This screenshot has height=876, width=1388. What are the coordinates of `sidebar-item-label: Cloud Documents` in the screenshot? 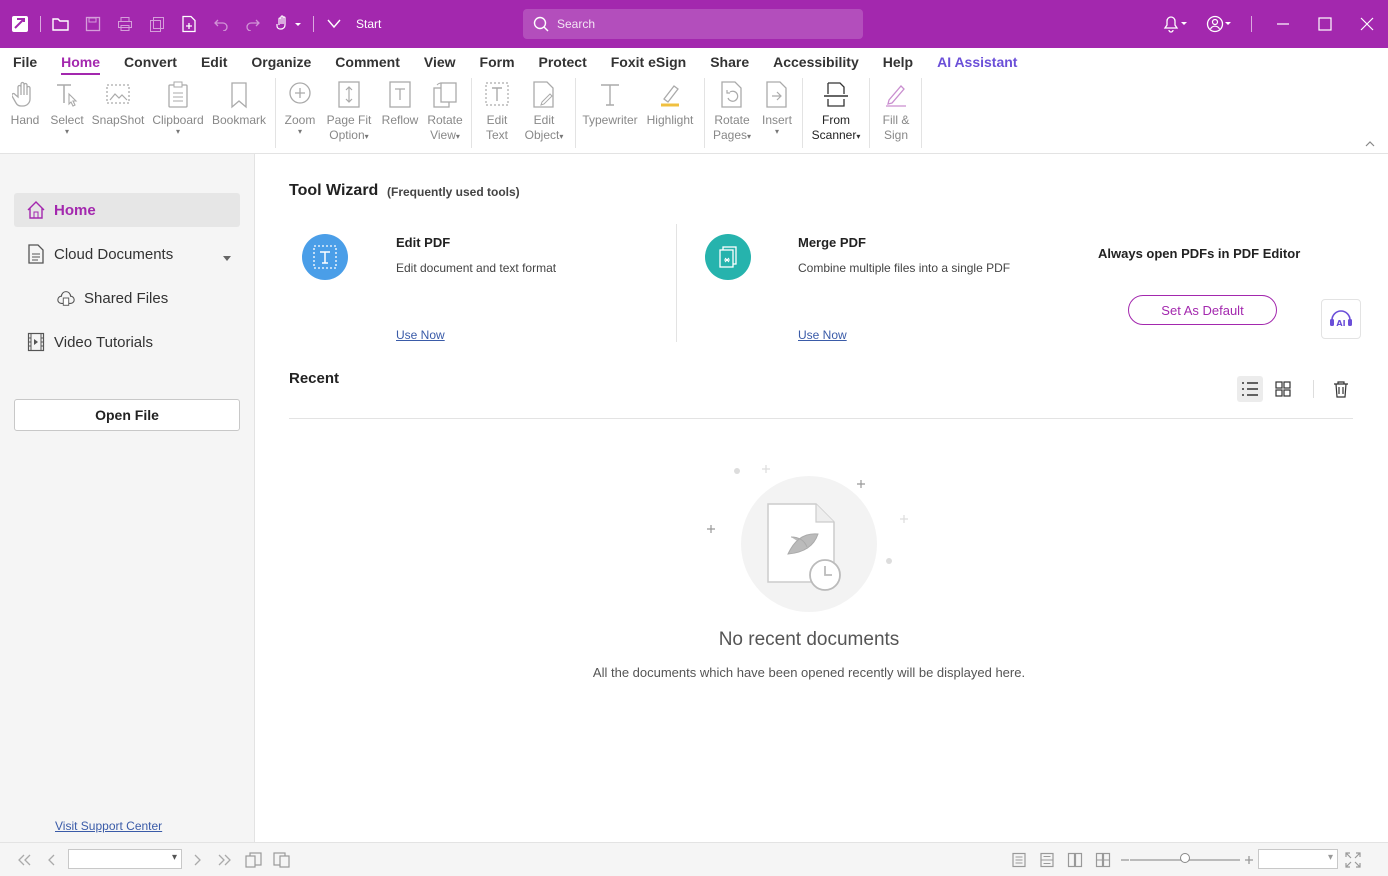 It's located at (114, 254).